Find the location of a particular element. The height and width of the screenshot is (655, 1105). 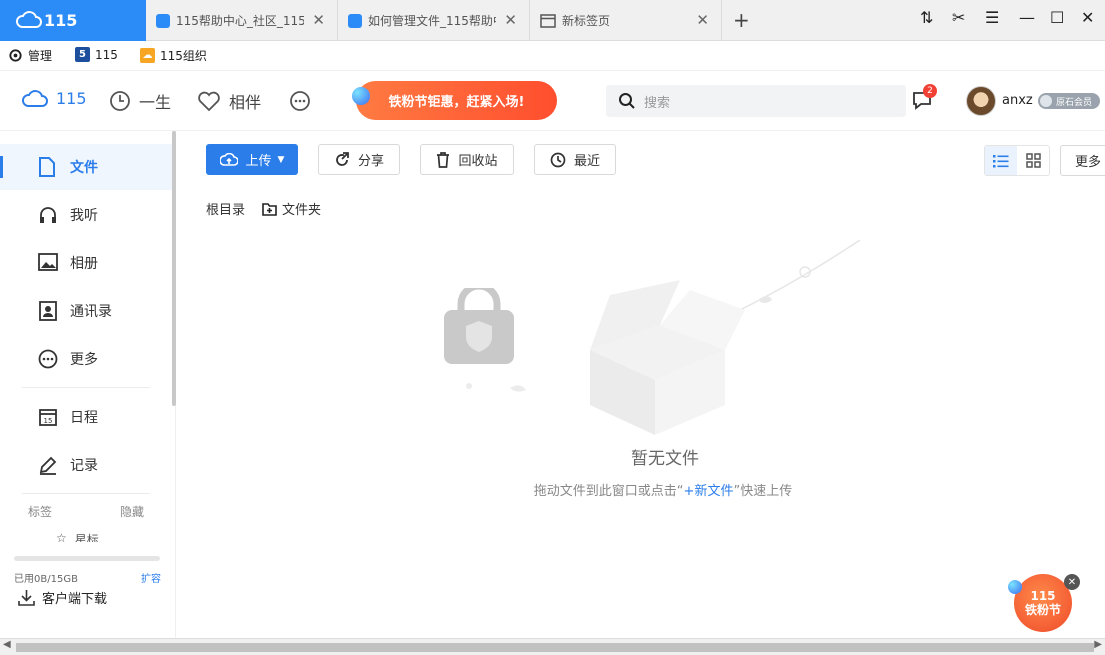

history-icon is located at coordinates (558, 159).